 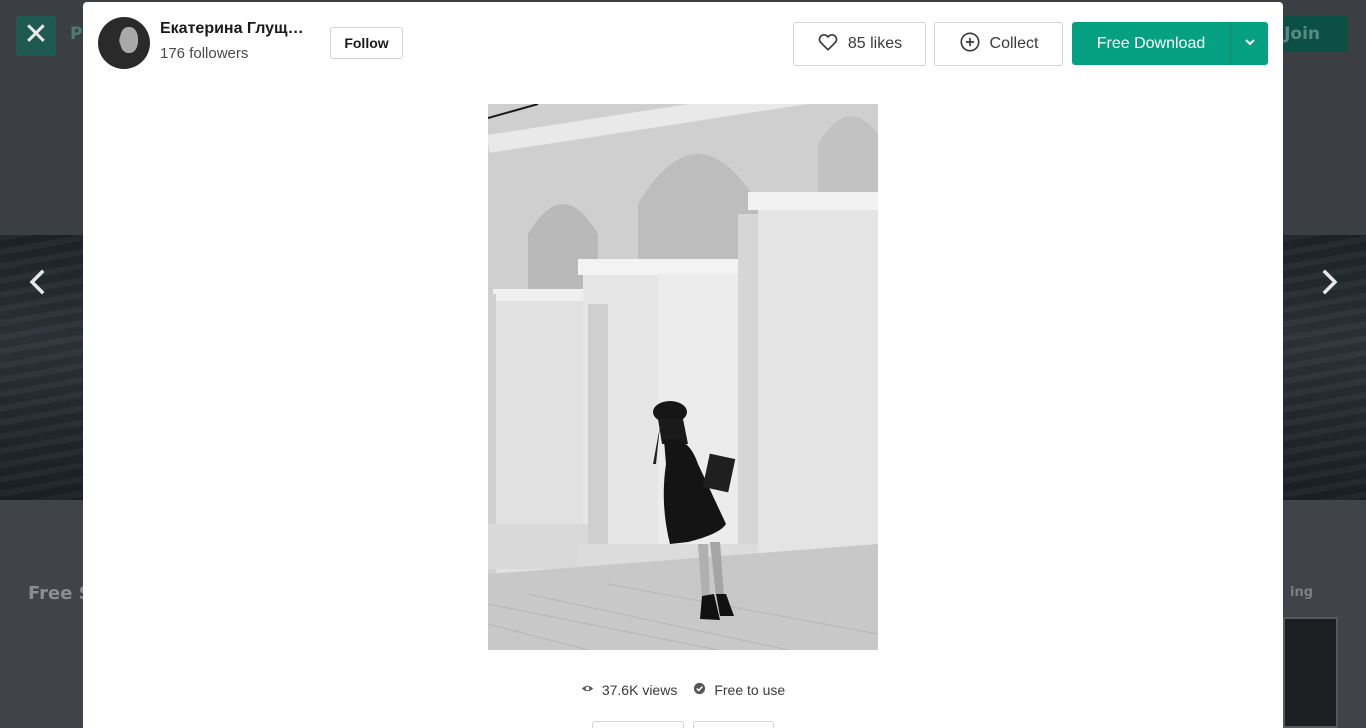 I want to click on heart-icon, so click(x=828, y=44).